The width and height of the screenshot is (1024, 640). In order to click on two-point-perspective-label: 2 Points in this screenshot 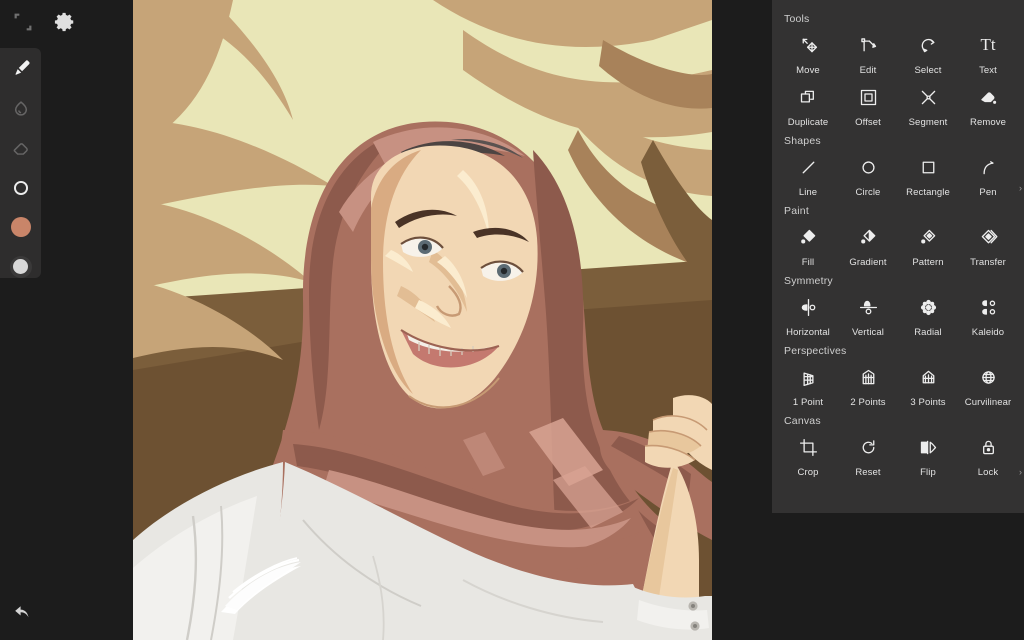, I will do `click(868, 402)`.